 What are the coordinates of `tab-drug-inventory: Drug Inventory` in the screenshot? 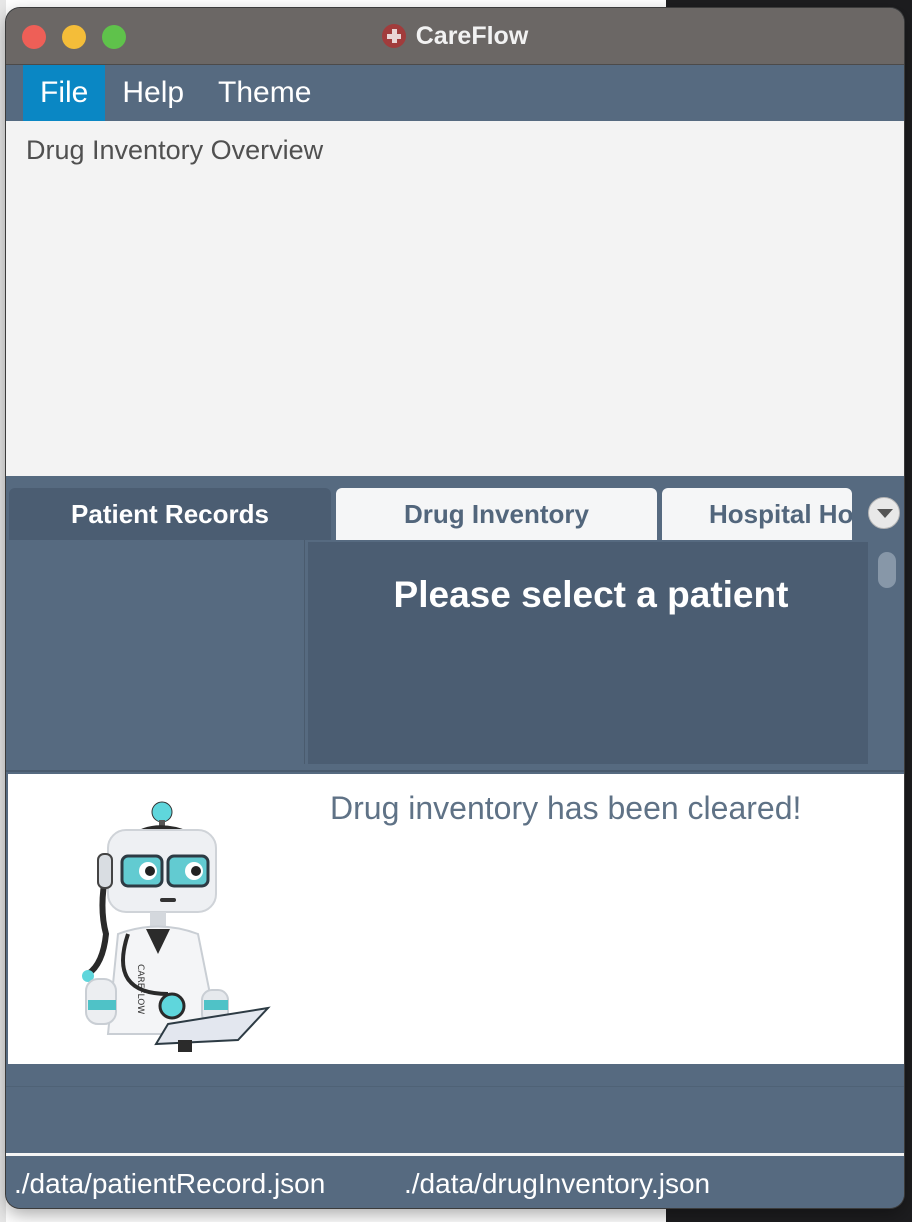 It's located at (496, 514).